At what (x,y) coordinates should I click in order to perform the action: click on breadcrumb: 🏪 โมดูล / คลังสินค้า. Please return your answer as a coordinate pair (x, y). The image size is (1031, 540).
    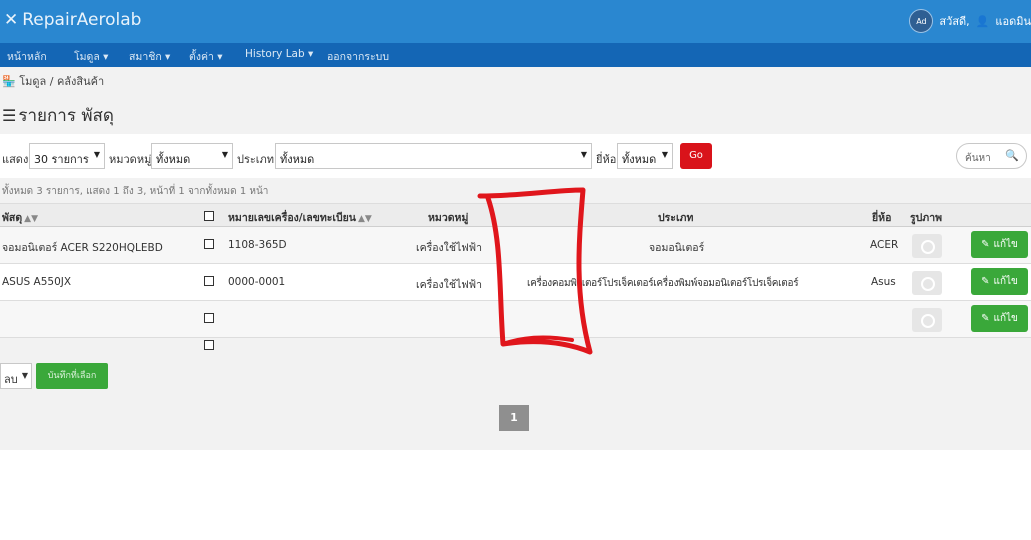
    Looking at the image, I should click on (53, 81).